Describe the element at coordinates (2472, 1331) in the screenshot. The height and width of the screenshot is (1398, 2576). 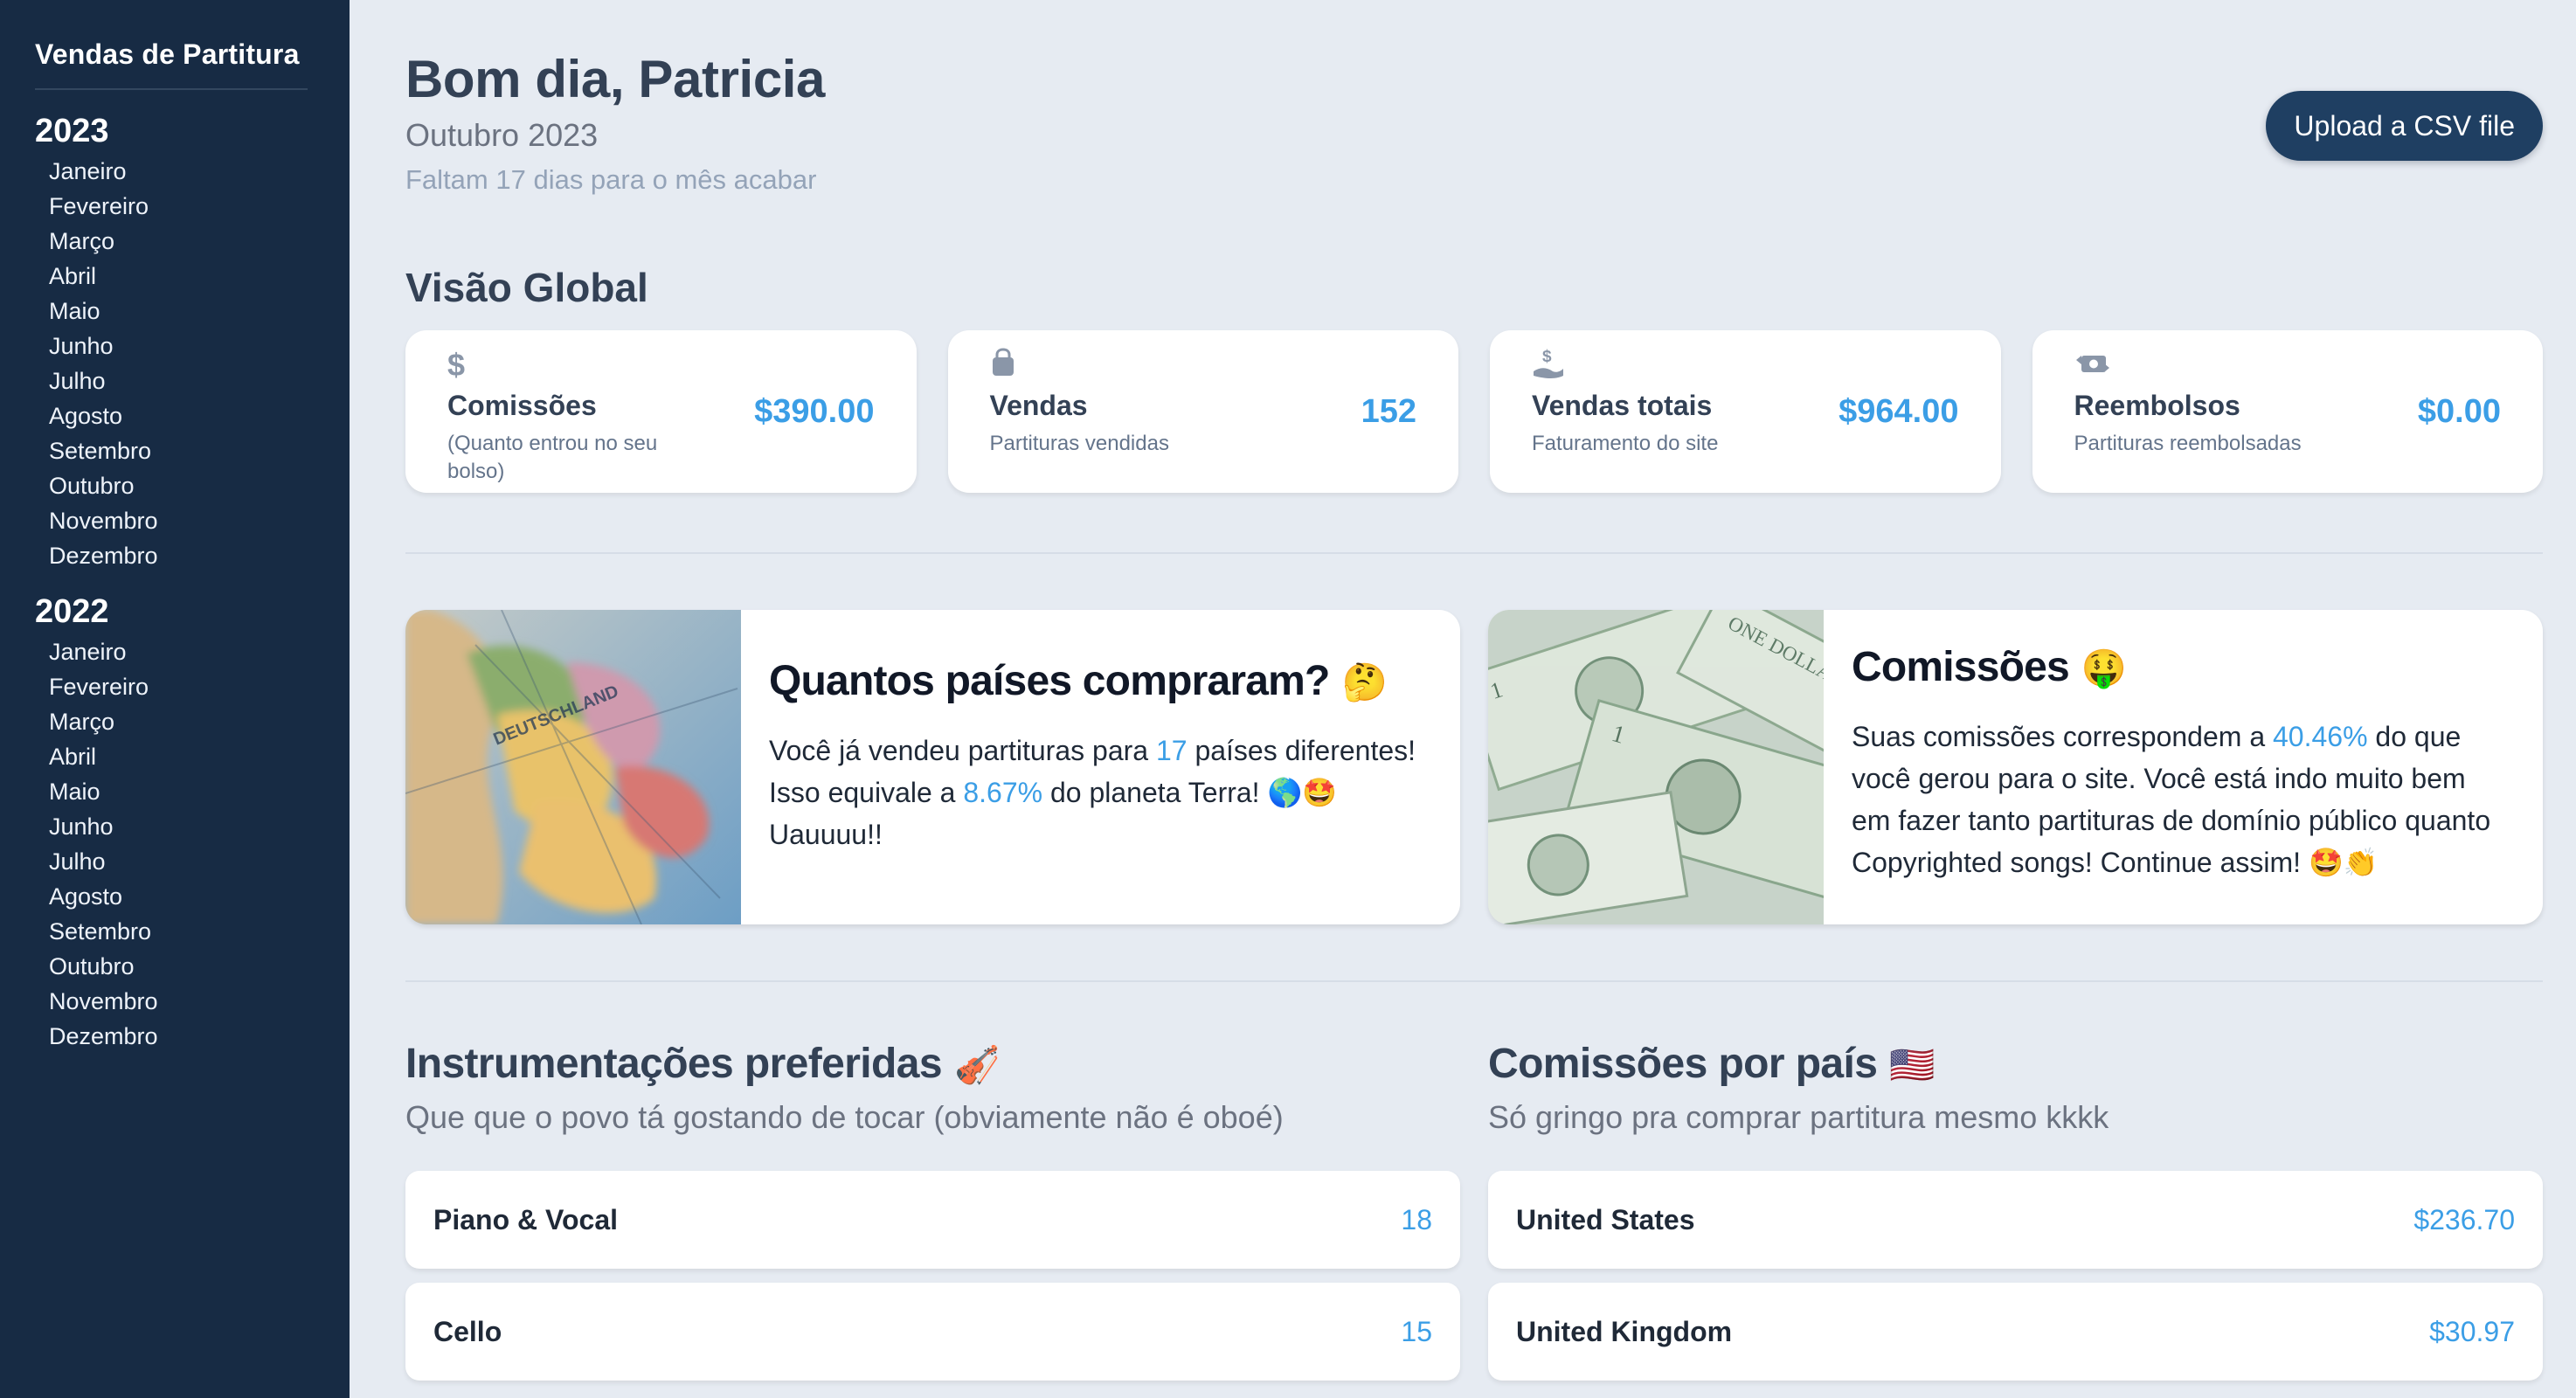
I see `country-commission-value: $30.97` at that location.